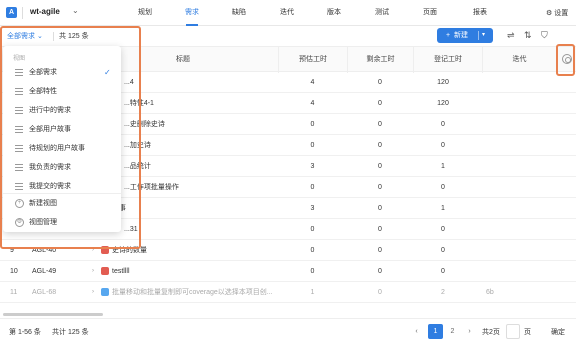 This screenshot has height=345, width=576. What do you see at coordinates (14, 292) in the screenshot?
I see `row-index: 11` at bounding box center [14, 292].